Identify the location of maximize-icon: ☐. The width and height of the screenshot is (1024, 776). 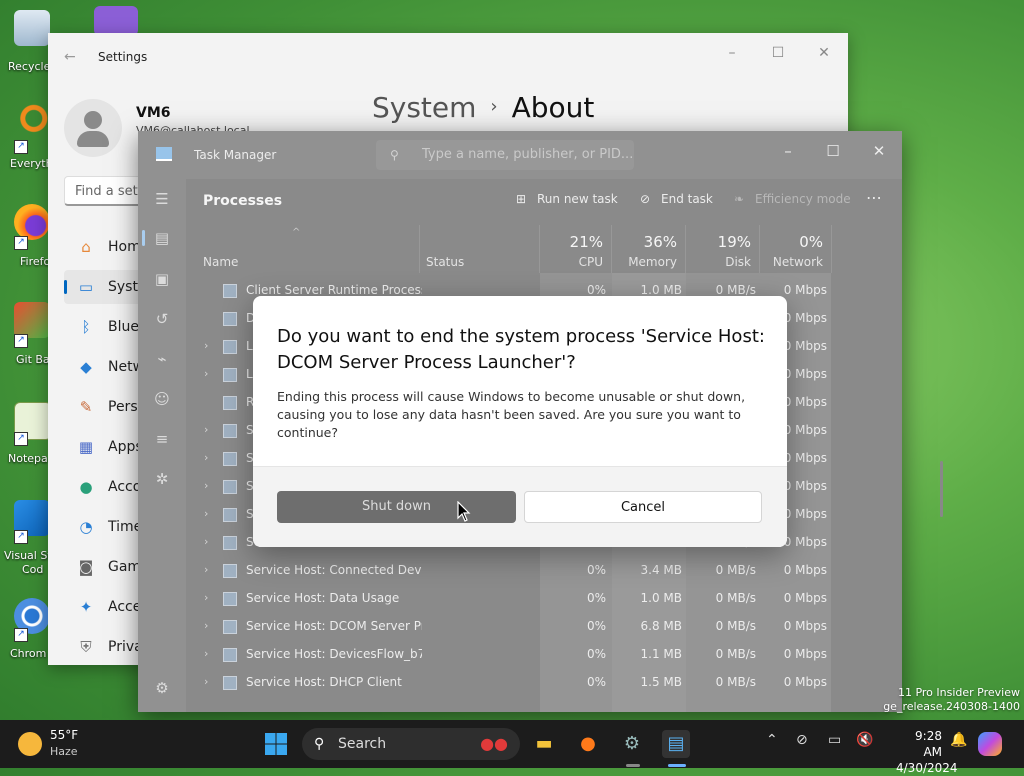
(778, 53).